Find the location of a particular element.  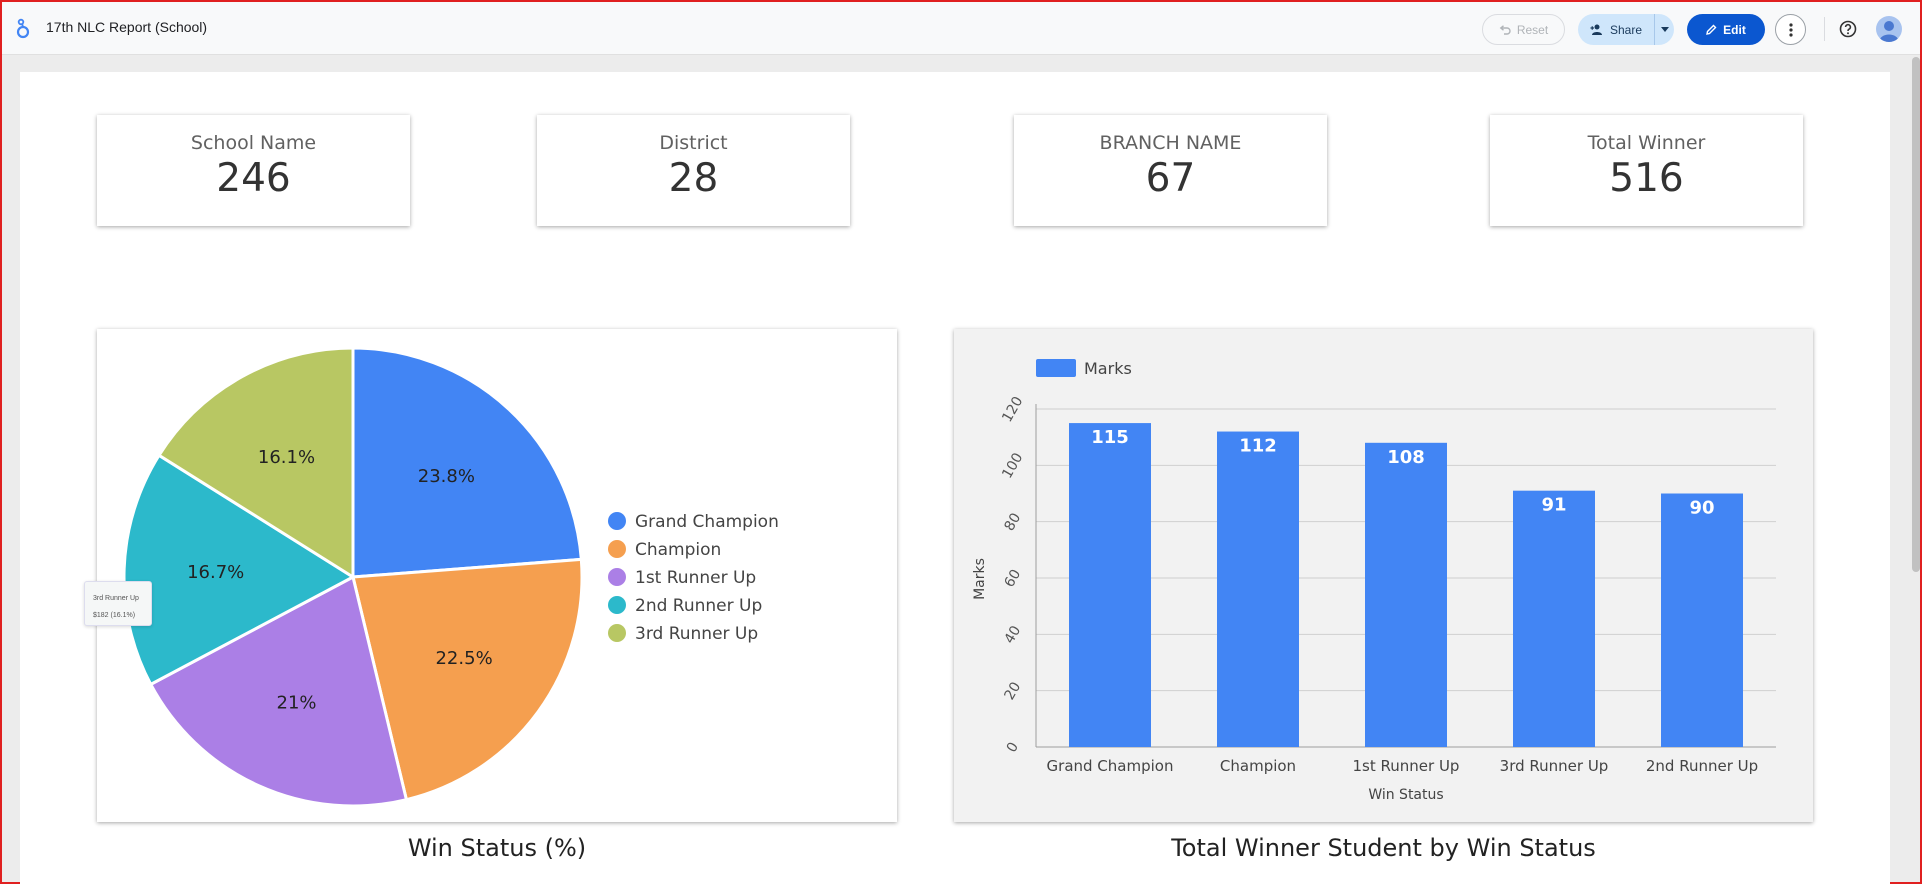

y-tick-label: 100 is located at coordinates (1012, 465).